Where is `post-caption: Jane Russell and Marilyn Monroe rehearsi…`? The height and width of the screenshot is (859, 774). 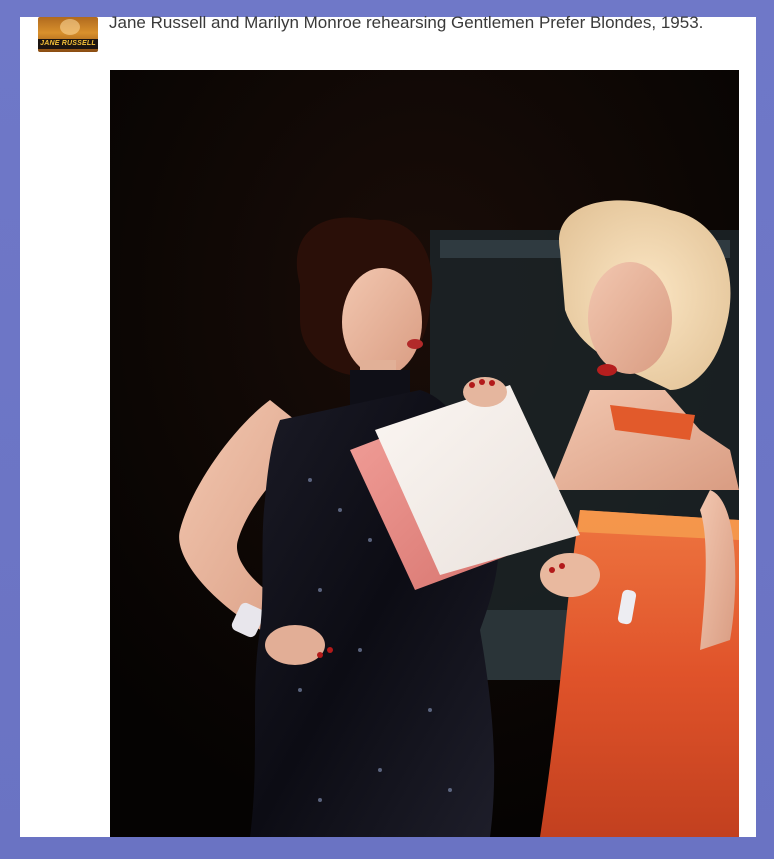
post-caption: Jane Russell and Marilyn Monroe rehearsi… is located at coordinates (406, 22).